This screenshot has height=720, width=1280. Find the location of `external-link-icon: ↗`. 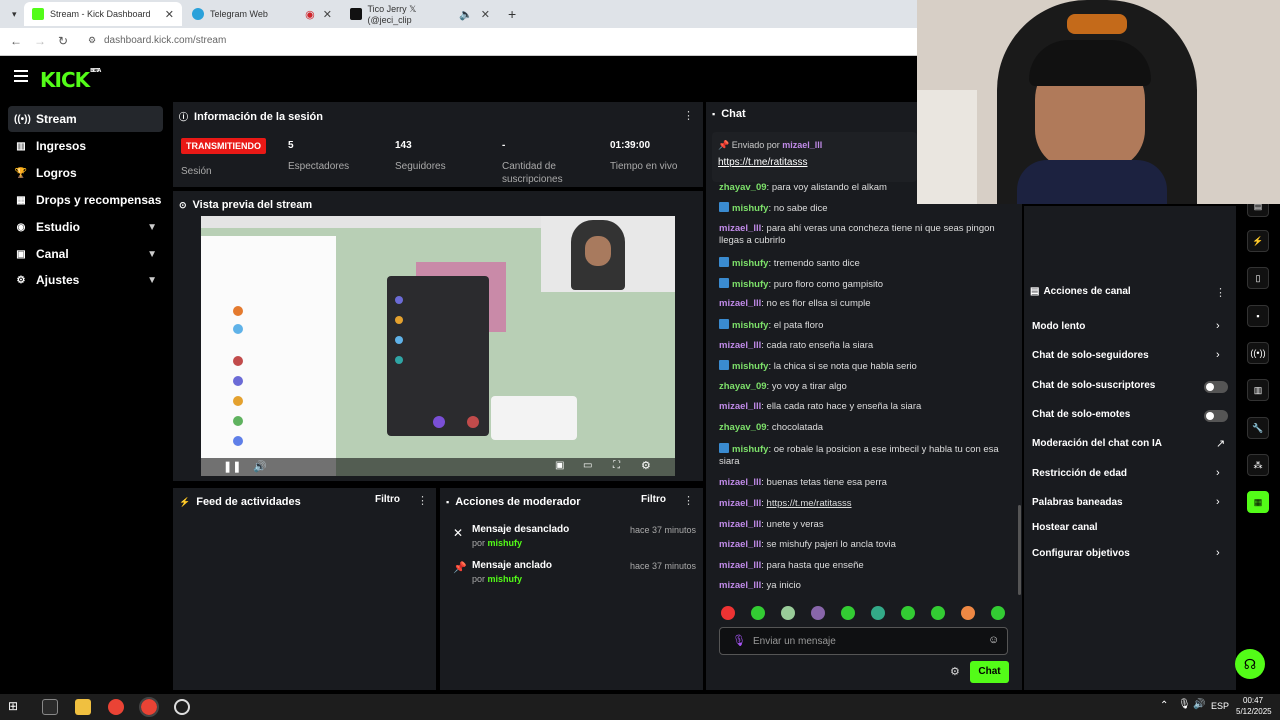

external-link-icon: ↗ is located at coordinates (1220, 443).